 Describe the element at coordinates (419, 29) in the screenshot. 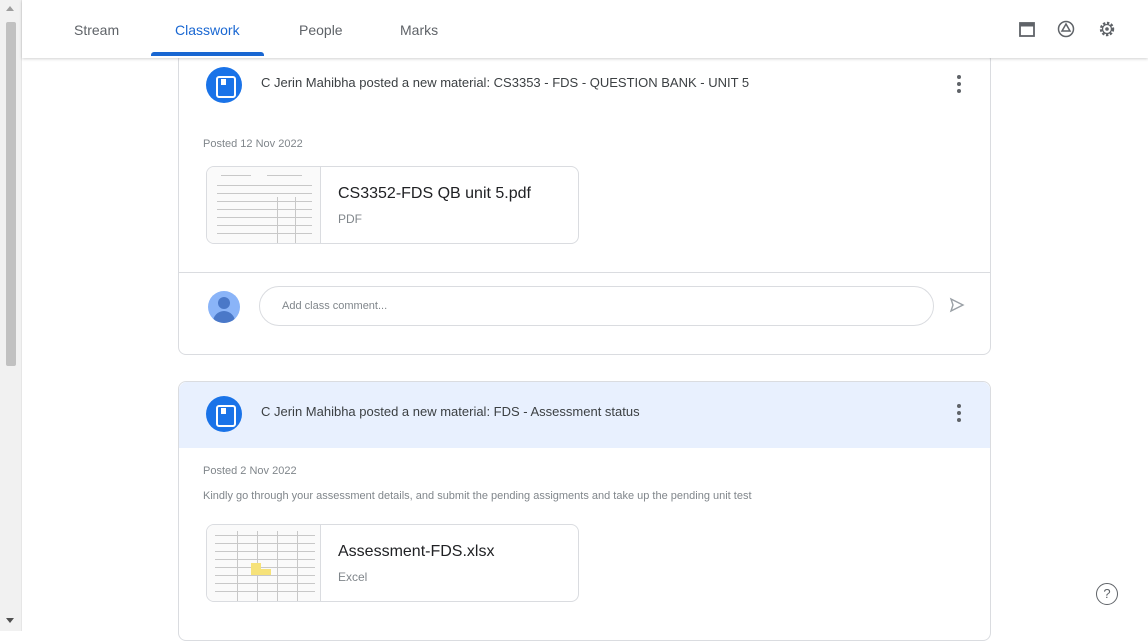

I see `tab-marks: Marks` at that location.